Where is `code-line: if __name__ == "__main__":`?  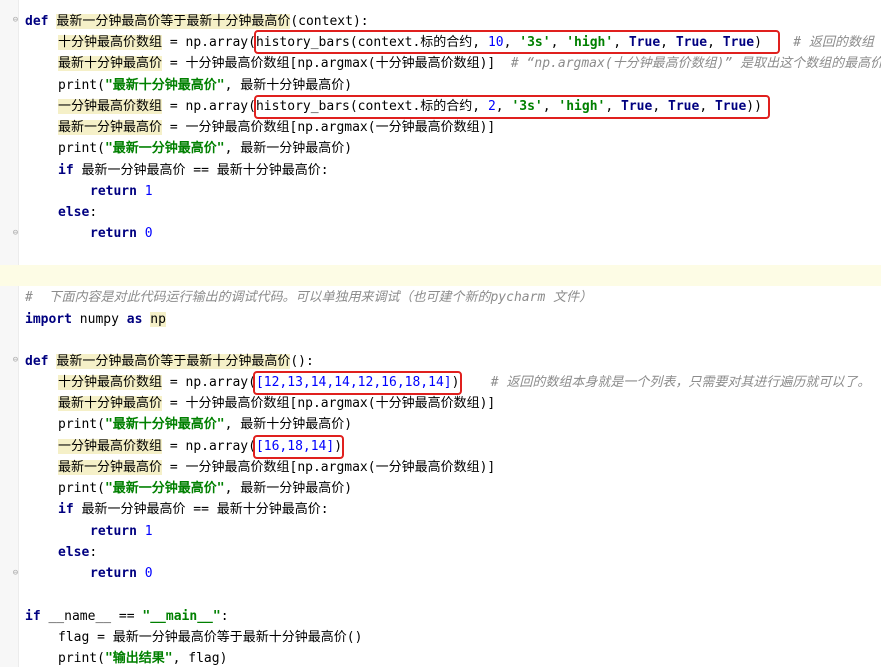
code-line: if __name__ == "__main__": is located at coordinates (127, 616).